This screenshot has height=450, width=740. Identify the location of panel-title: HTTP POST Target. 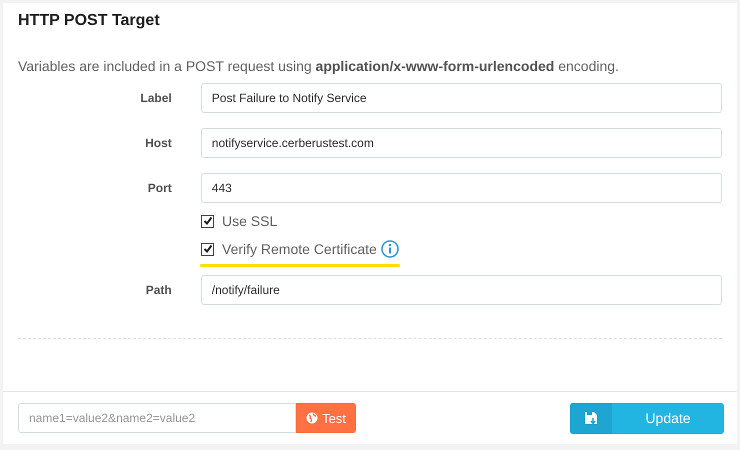
(89, 21).